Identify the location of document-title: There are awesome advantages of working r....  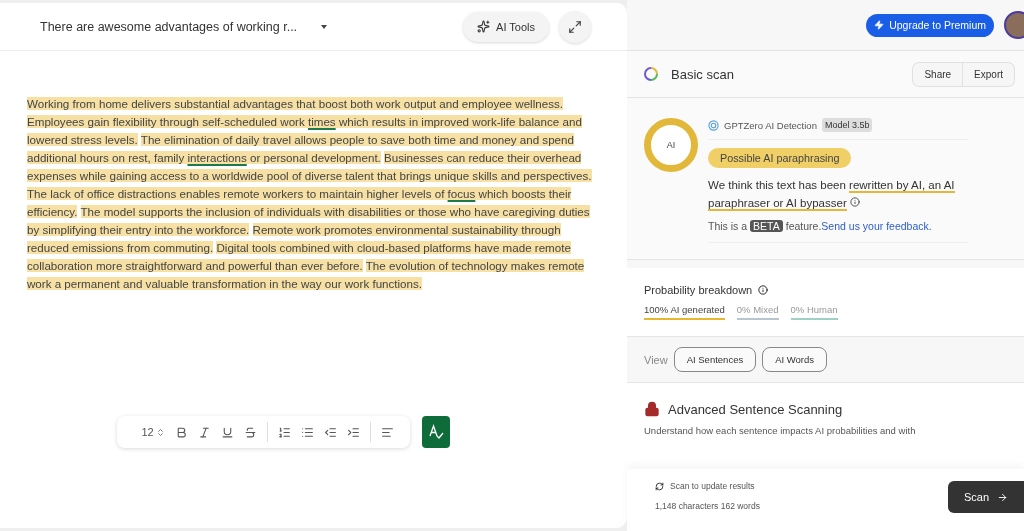
(169, 26).